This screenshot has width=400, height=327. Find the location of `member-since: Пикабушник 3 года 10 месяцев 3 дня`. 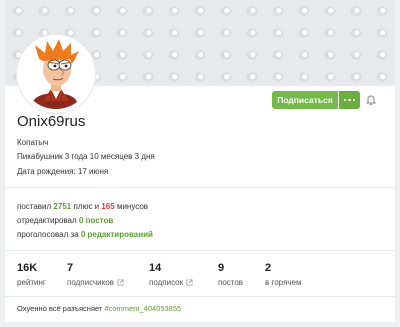

member-since: Пикабушник 3 года 10 месяцев 3 дня is located at coordinates (86, 156).